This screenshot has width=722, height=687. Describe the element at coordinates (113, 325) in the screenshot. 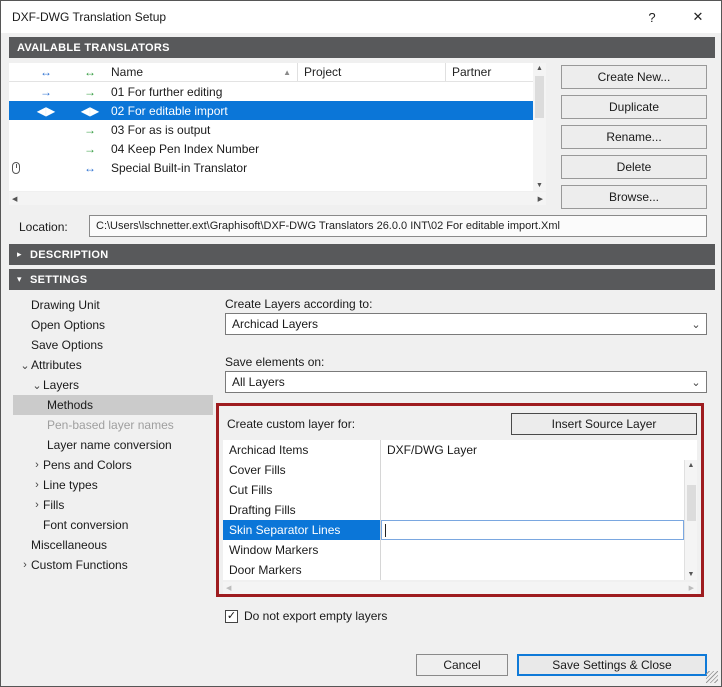

I see `tree-item-open-options: Open Options` at that location.